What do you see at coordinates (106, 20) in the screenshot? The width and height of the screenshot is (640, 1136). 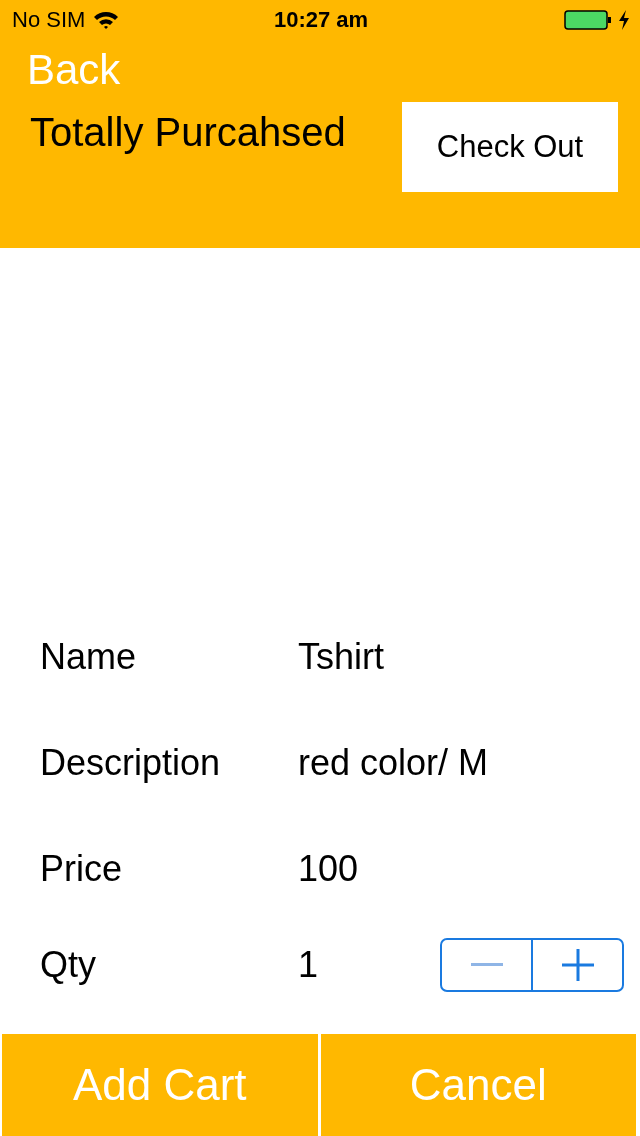 I see `wifi-icon` at bounding box center [106, 20].